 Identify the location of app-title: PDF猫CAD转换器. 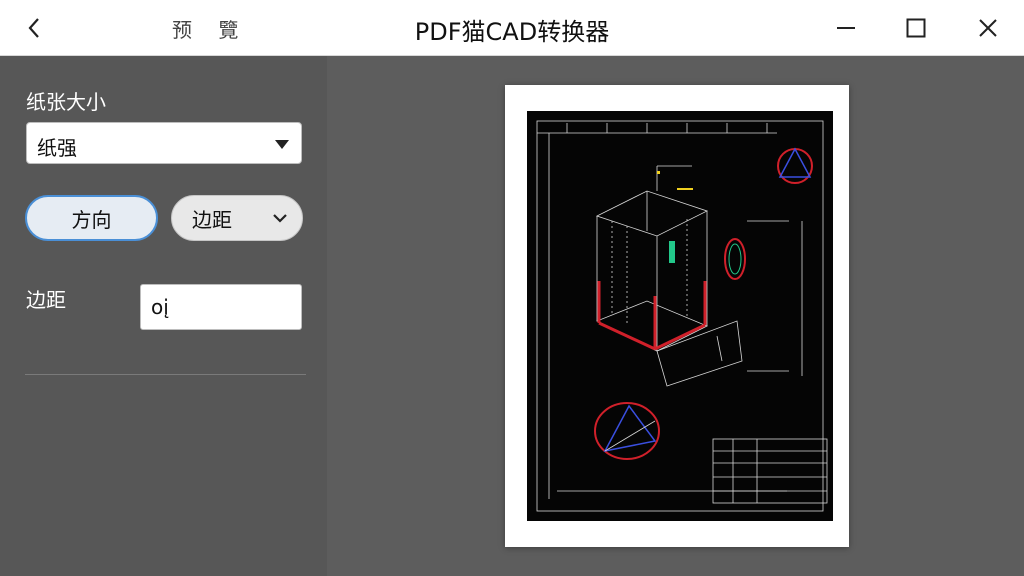
(512, 32).